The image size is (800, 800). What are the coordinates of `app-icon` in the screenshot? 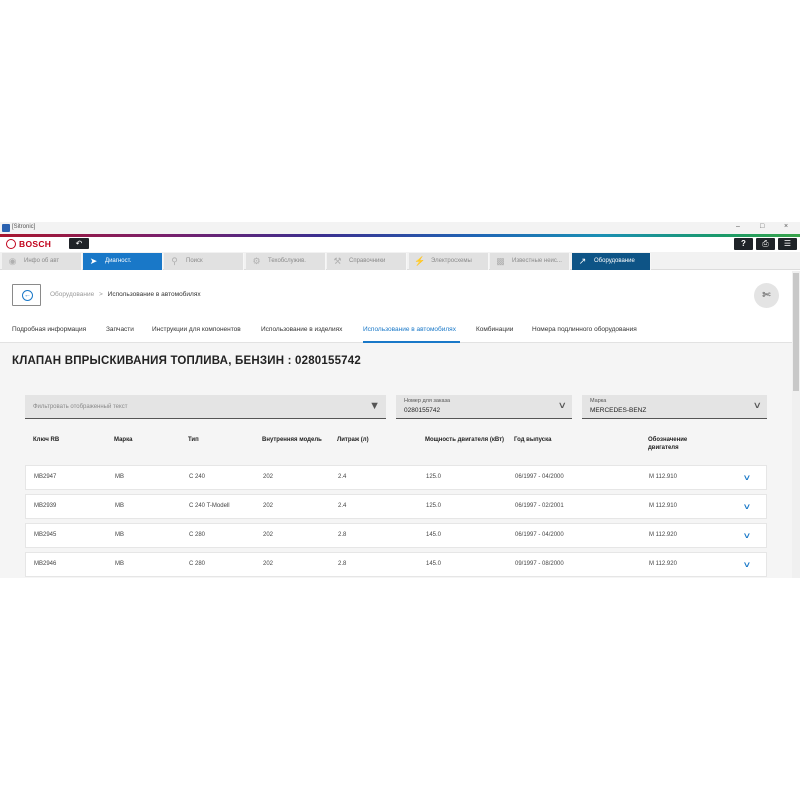 It's located at (6, 228).